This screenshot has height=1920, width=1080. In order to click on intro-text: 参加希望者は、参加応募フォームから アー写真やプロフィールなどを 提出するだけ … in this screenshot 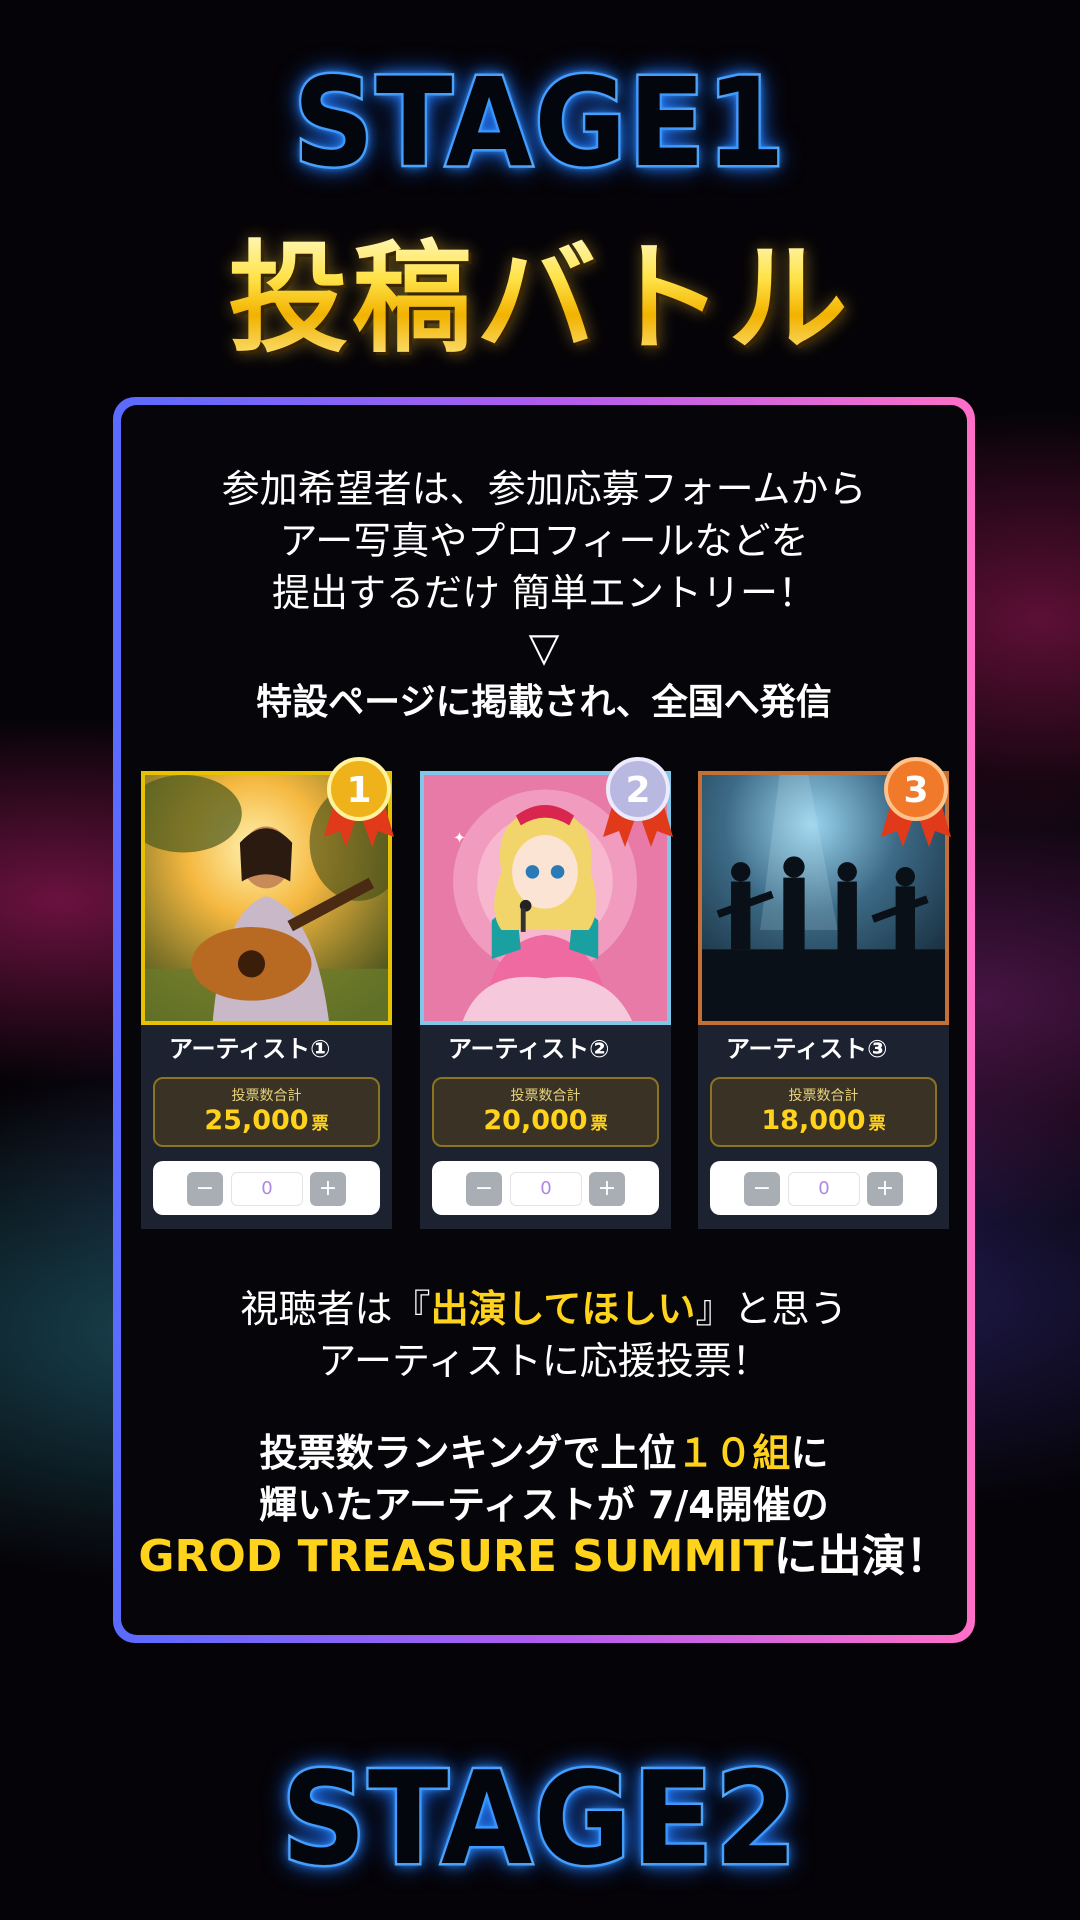, I will do `click(544, 541)`.